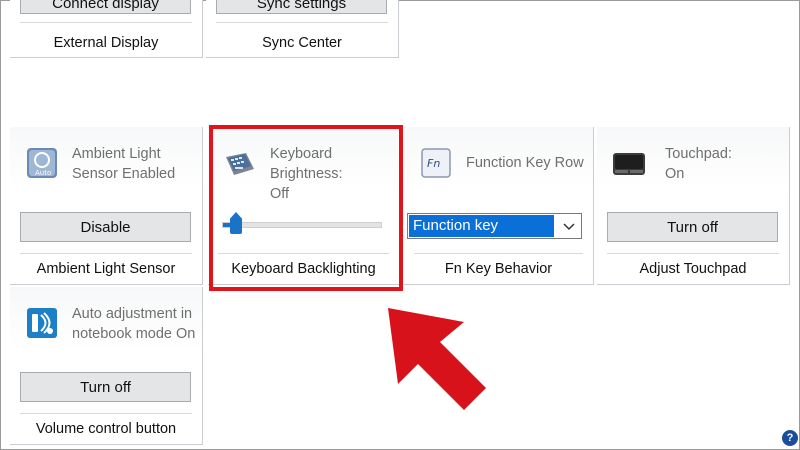  What do you see at coordinates (105, 227) in the screenshot?
I see `disable-button: Disable` at bounding box center [105, 227].